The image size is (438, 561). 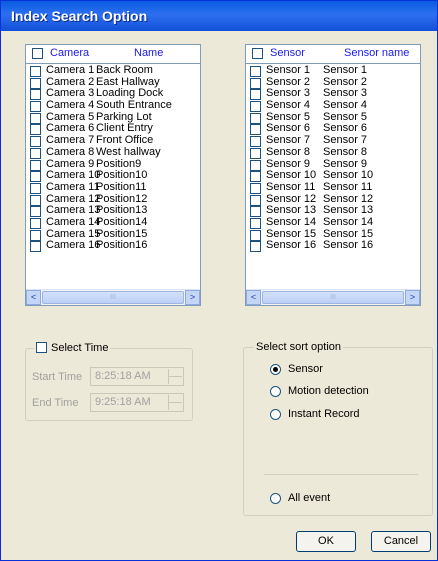 I want to click on sort-separator, so click(x=341, y=474).